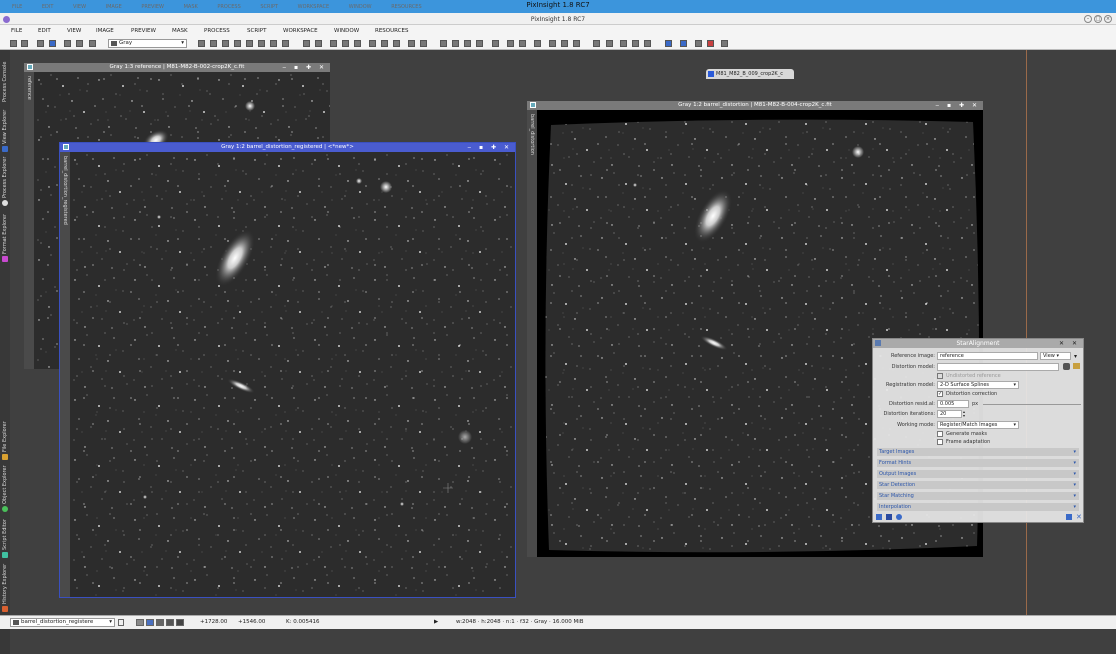 The image size is (1116, 654). I want to click on help-icon, so click(724, 43).